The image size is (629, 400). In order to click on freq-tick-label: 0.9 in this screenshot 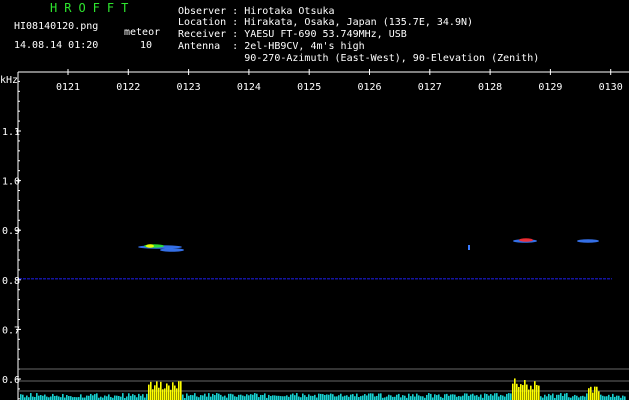, I will do `click(11, 231)`.